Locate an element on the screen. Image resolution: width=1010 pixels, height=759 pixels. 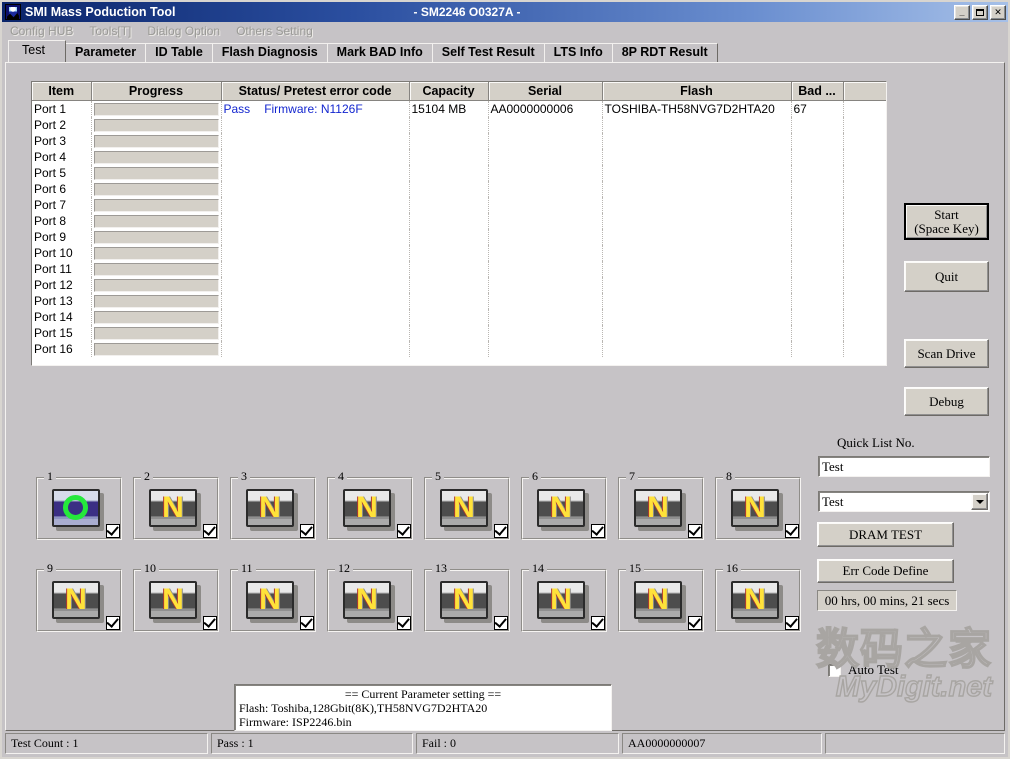
tab-lts-info: LTS Info is located at coordinates (578, 52).